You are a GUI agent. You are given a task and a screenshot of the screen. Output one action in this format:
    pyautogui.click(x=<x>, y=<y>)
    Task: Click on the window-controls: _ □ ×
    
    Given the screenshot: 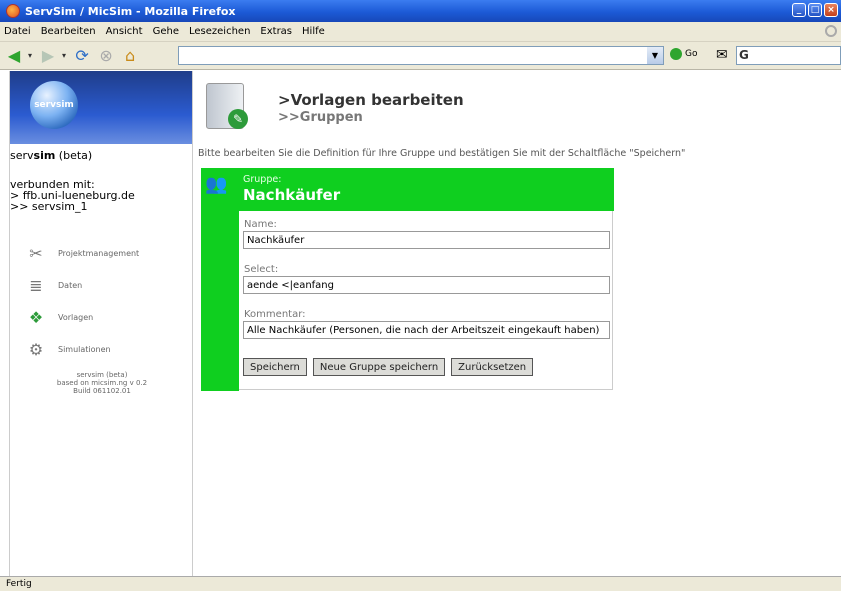 What is the action you would take?
    pyautogui.click(x=815, y=10)
    